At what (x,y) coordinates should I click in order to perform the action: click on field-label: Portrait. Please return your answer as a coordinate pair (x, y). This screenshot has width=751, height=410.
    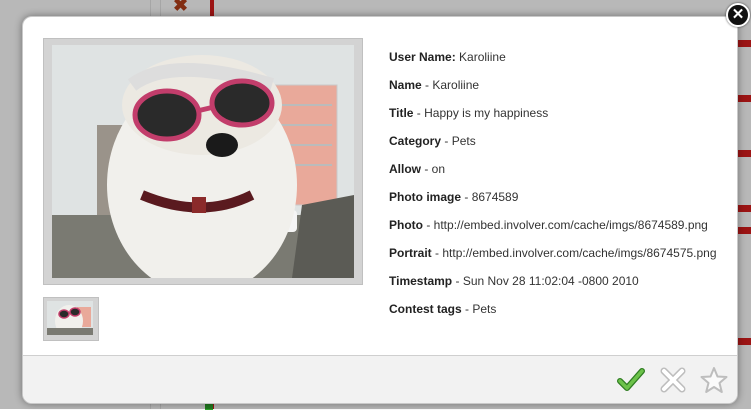
    Looking at the image, I should click on (410, 253).